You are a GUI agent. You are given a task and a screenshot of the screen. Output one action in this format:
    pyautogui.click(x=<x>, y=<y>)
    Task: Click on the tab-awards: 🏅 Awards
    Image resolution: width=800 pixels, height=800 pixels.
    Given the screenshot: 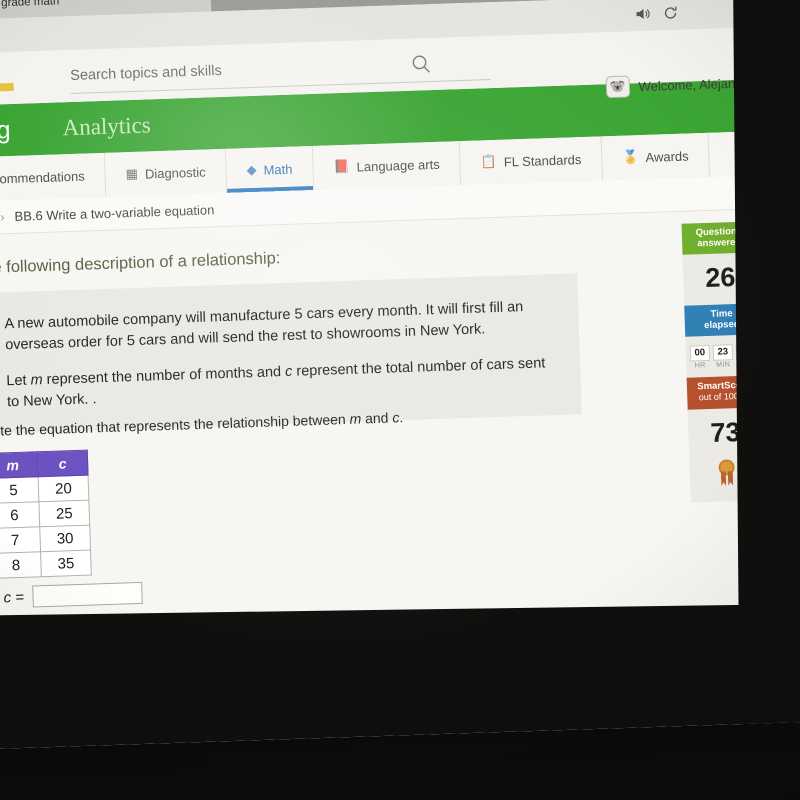 What is the action you would take?
    pyautogui.click(x=656, y=156)
    